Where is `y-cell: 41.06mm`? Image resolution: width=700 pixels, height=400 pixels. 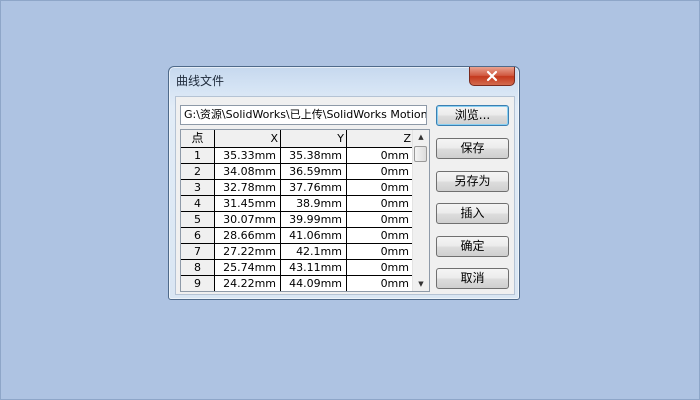
y-cell: 41.06mm is located at coordinates (314, 236).